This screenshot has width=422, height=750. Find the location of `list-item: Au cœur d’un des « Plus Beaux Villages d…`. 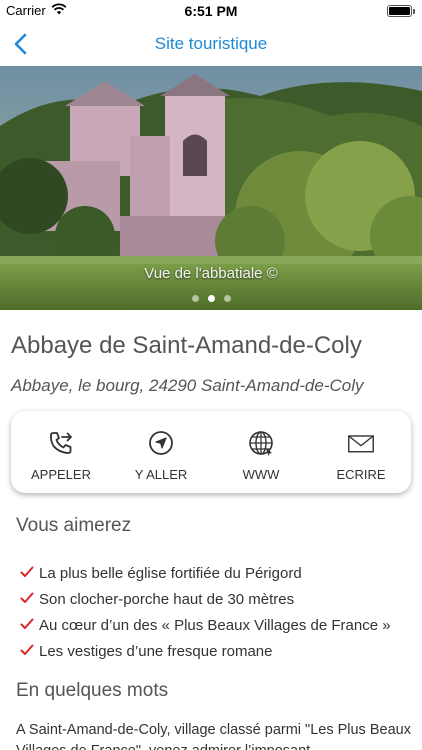

list-item: Au cœur d’un des « Plus Beaux Villages d… is located at coordinates (205, 625).